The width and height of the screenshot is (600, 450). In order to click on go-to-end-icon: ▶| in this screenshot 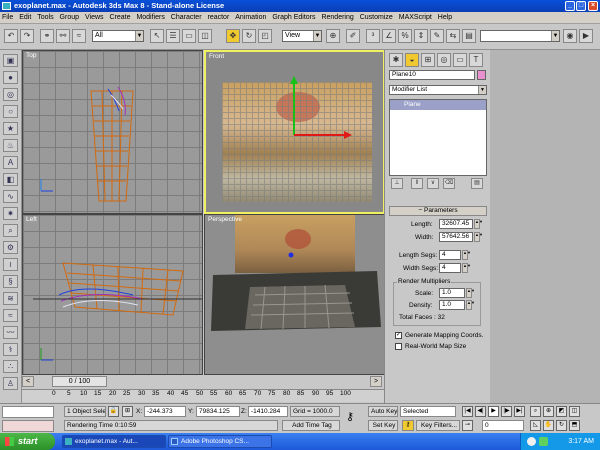, I will do `click(519, 411)`.